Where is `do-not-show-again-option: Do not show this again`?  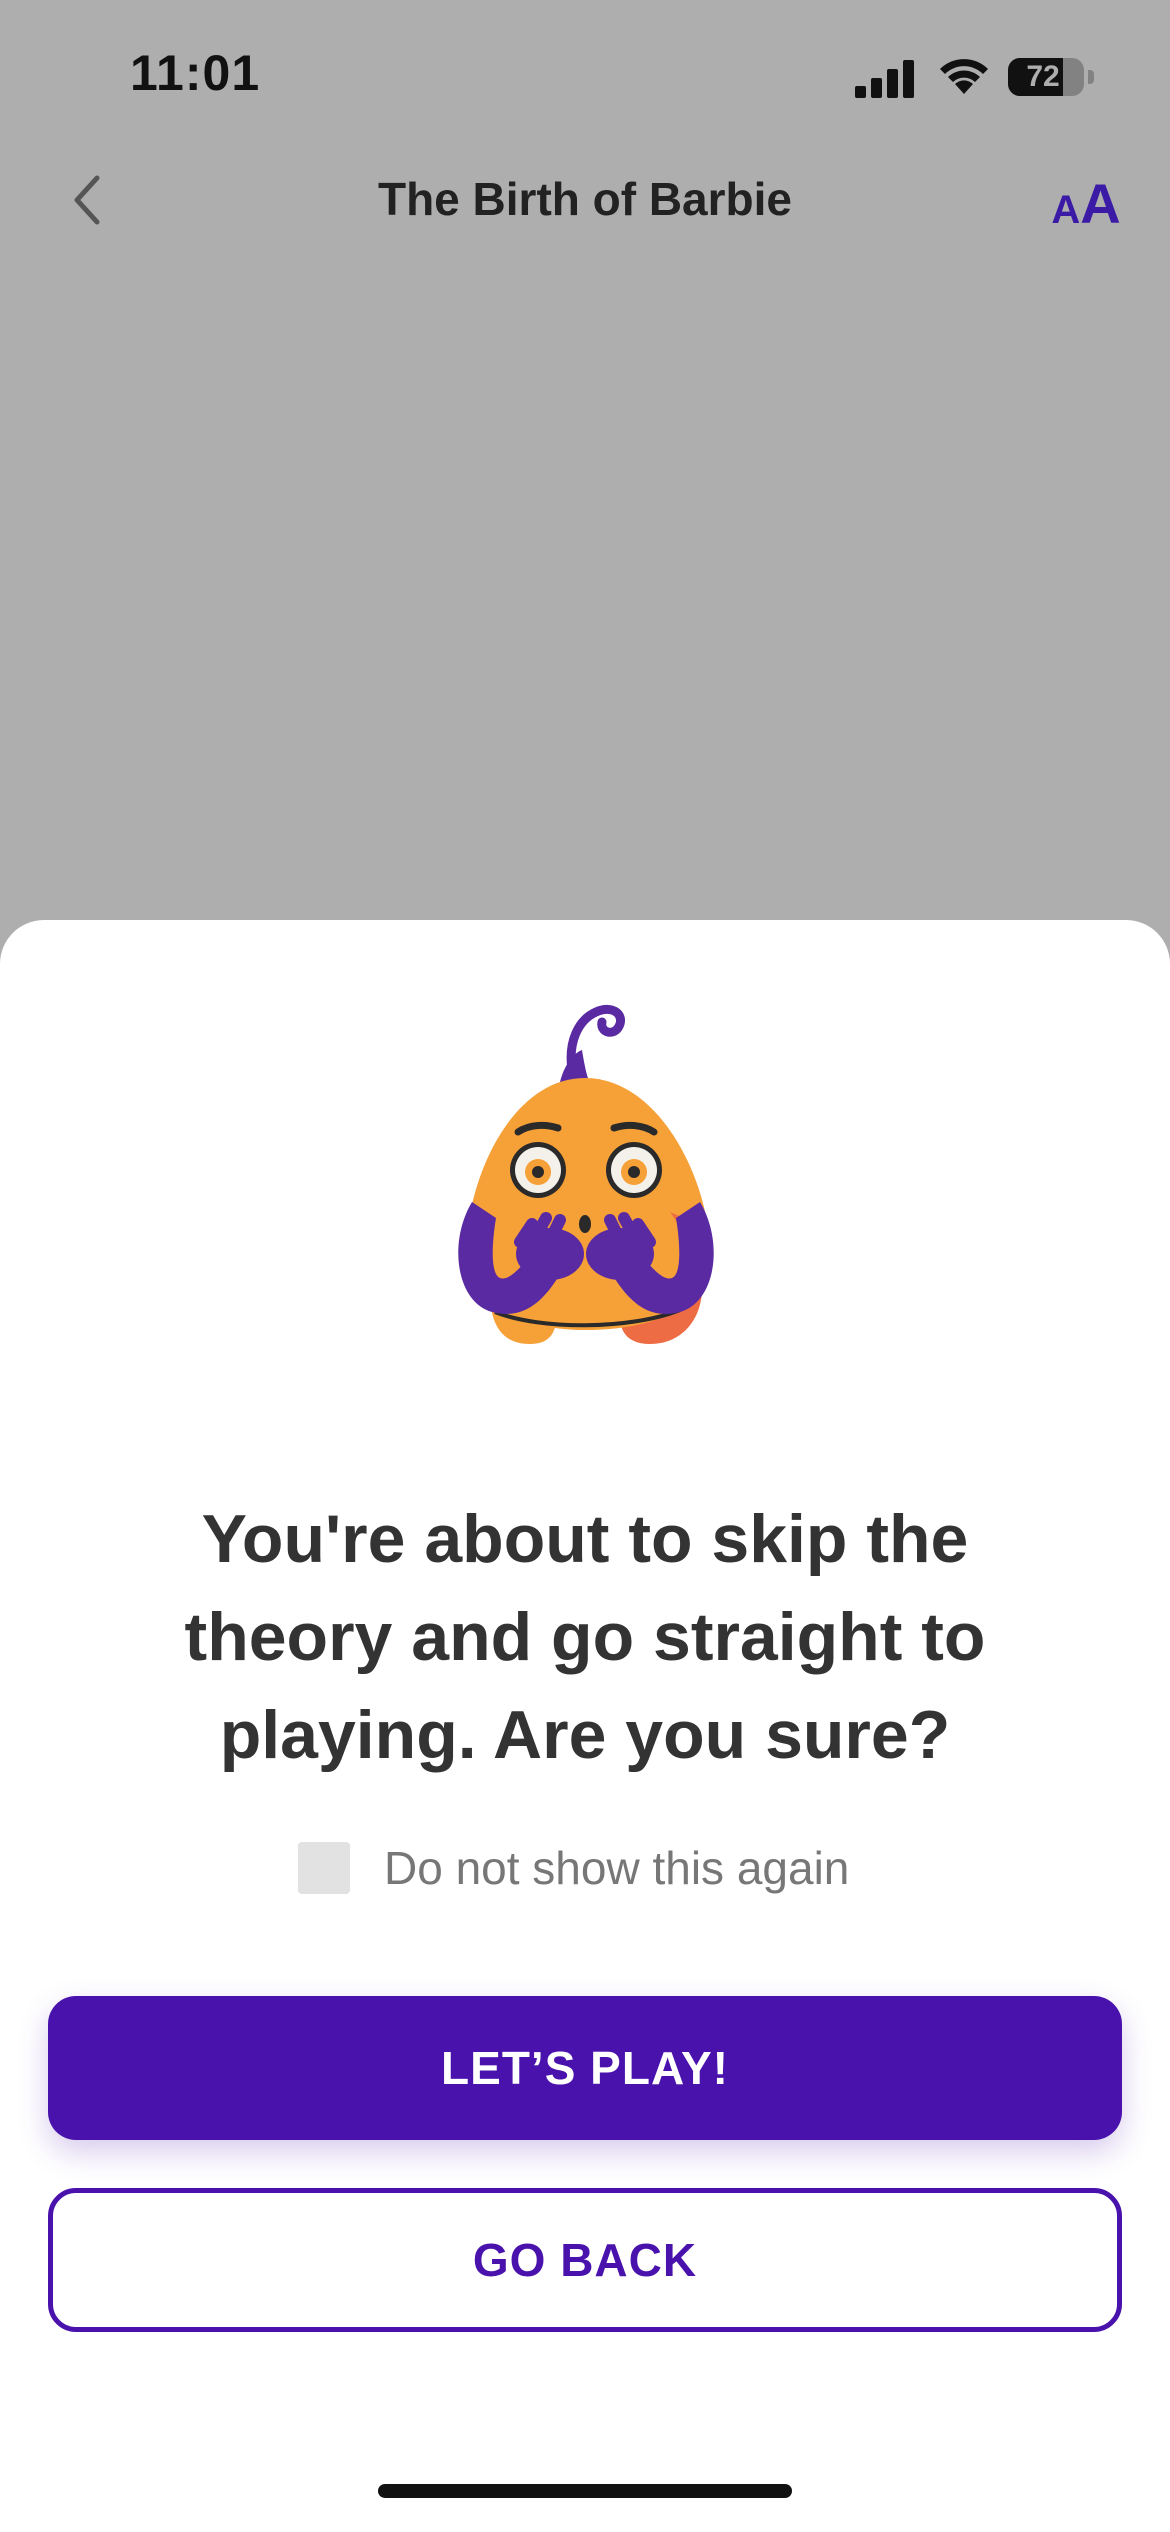 do-not-show-again-option: Do not show this again is located at coordinates (573, 1868).